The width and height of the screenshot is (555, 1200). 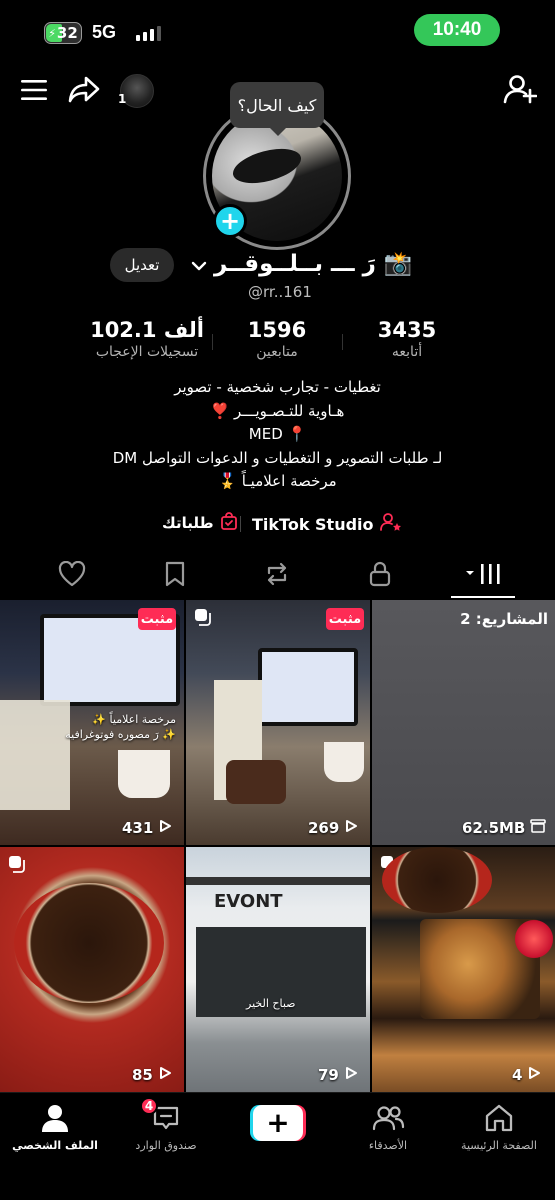 What do you see at coordinates (538, 828) in the screenshot?
I see `storage-icon` at bounding box center [538, 828].